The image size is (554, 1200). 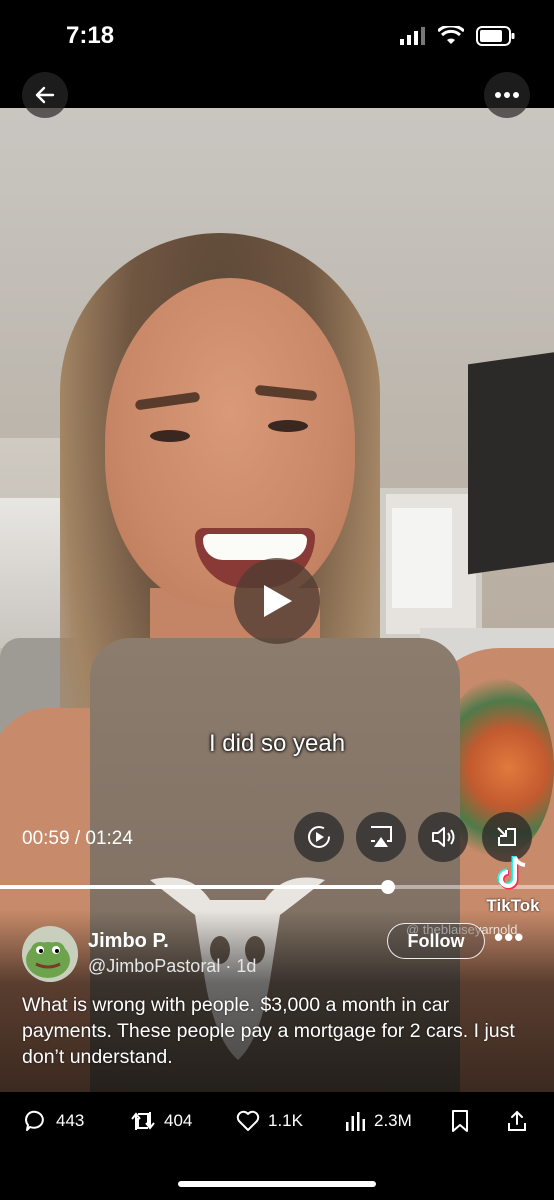 I want to click on back-button, so click(x=45, y=95).